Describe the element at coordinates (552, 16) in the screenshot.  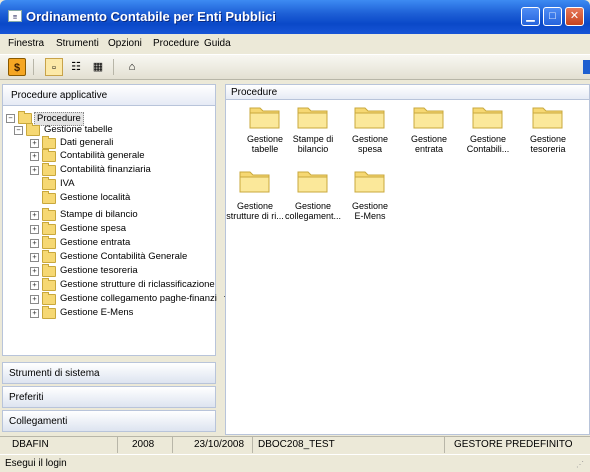
I see `maximize-button: □` at that location.